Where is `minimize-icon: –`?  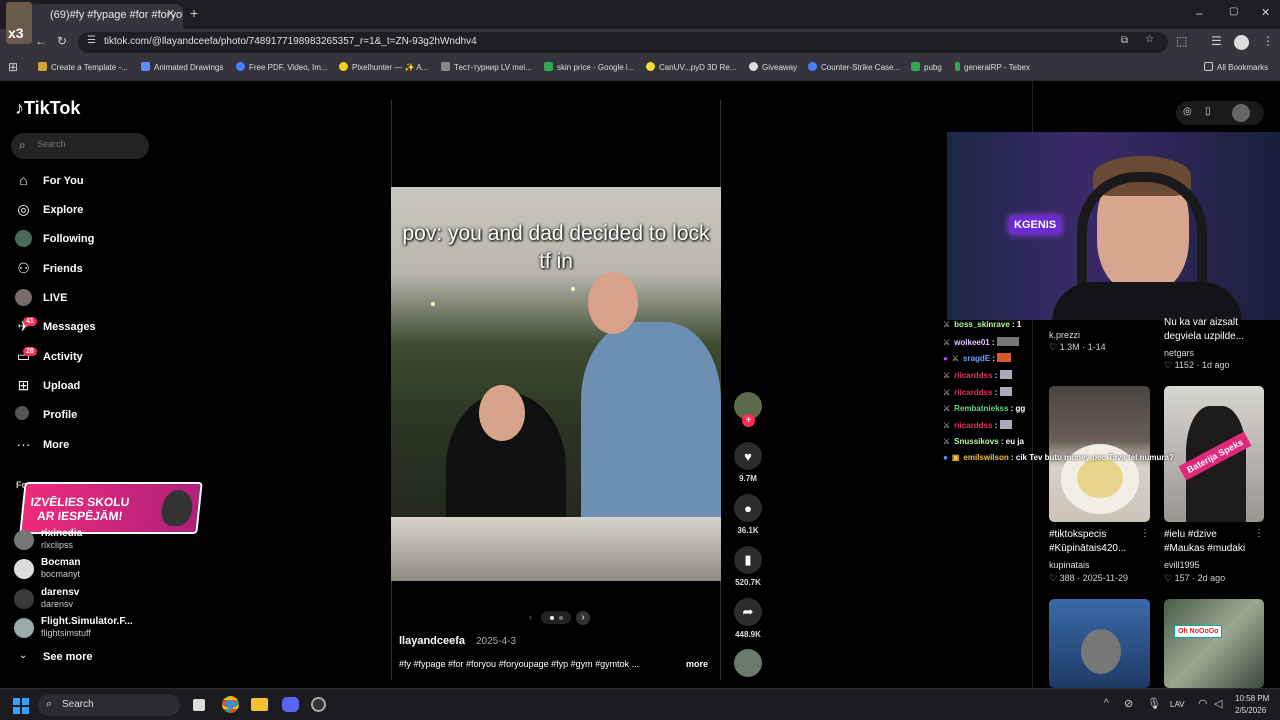 minimize-icon: – is located at coordinates (1199, 13).